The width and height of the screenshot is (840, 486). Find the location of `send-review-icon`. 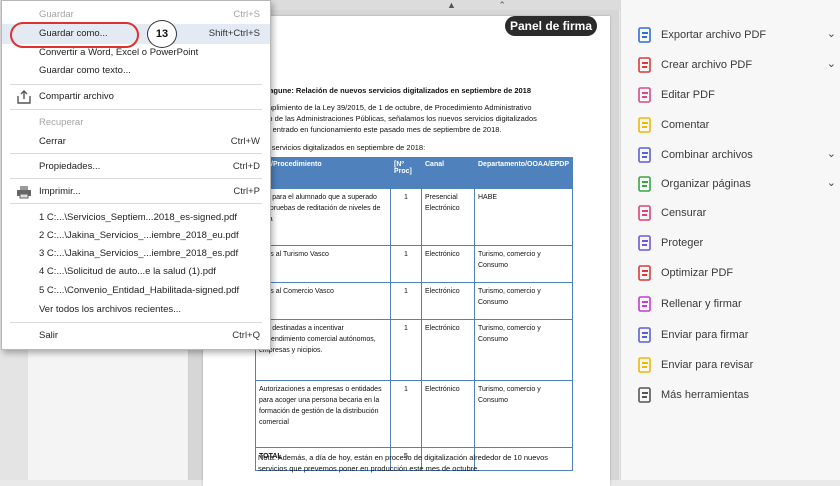

send-review-icon is located at coordinates (645, 365).